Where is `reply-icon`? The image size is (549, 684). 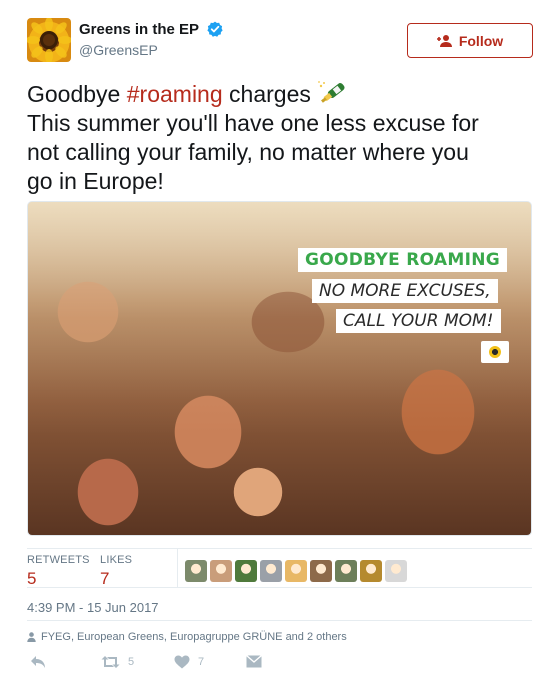 reply-icon is located at coordinates (38, 662).